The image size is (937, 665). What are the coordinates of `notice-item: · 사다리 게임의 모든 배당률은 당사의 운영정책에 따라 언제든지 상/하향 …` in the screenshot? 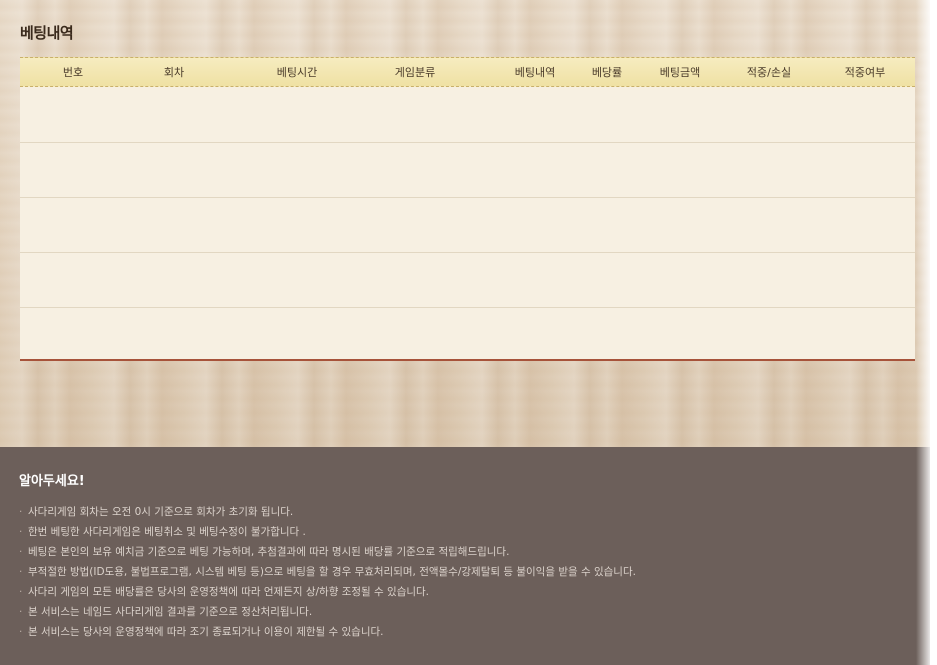 It's located at (327, 592).